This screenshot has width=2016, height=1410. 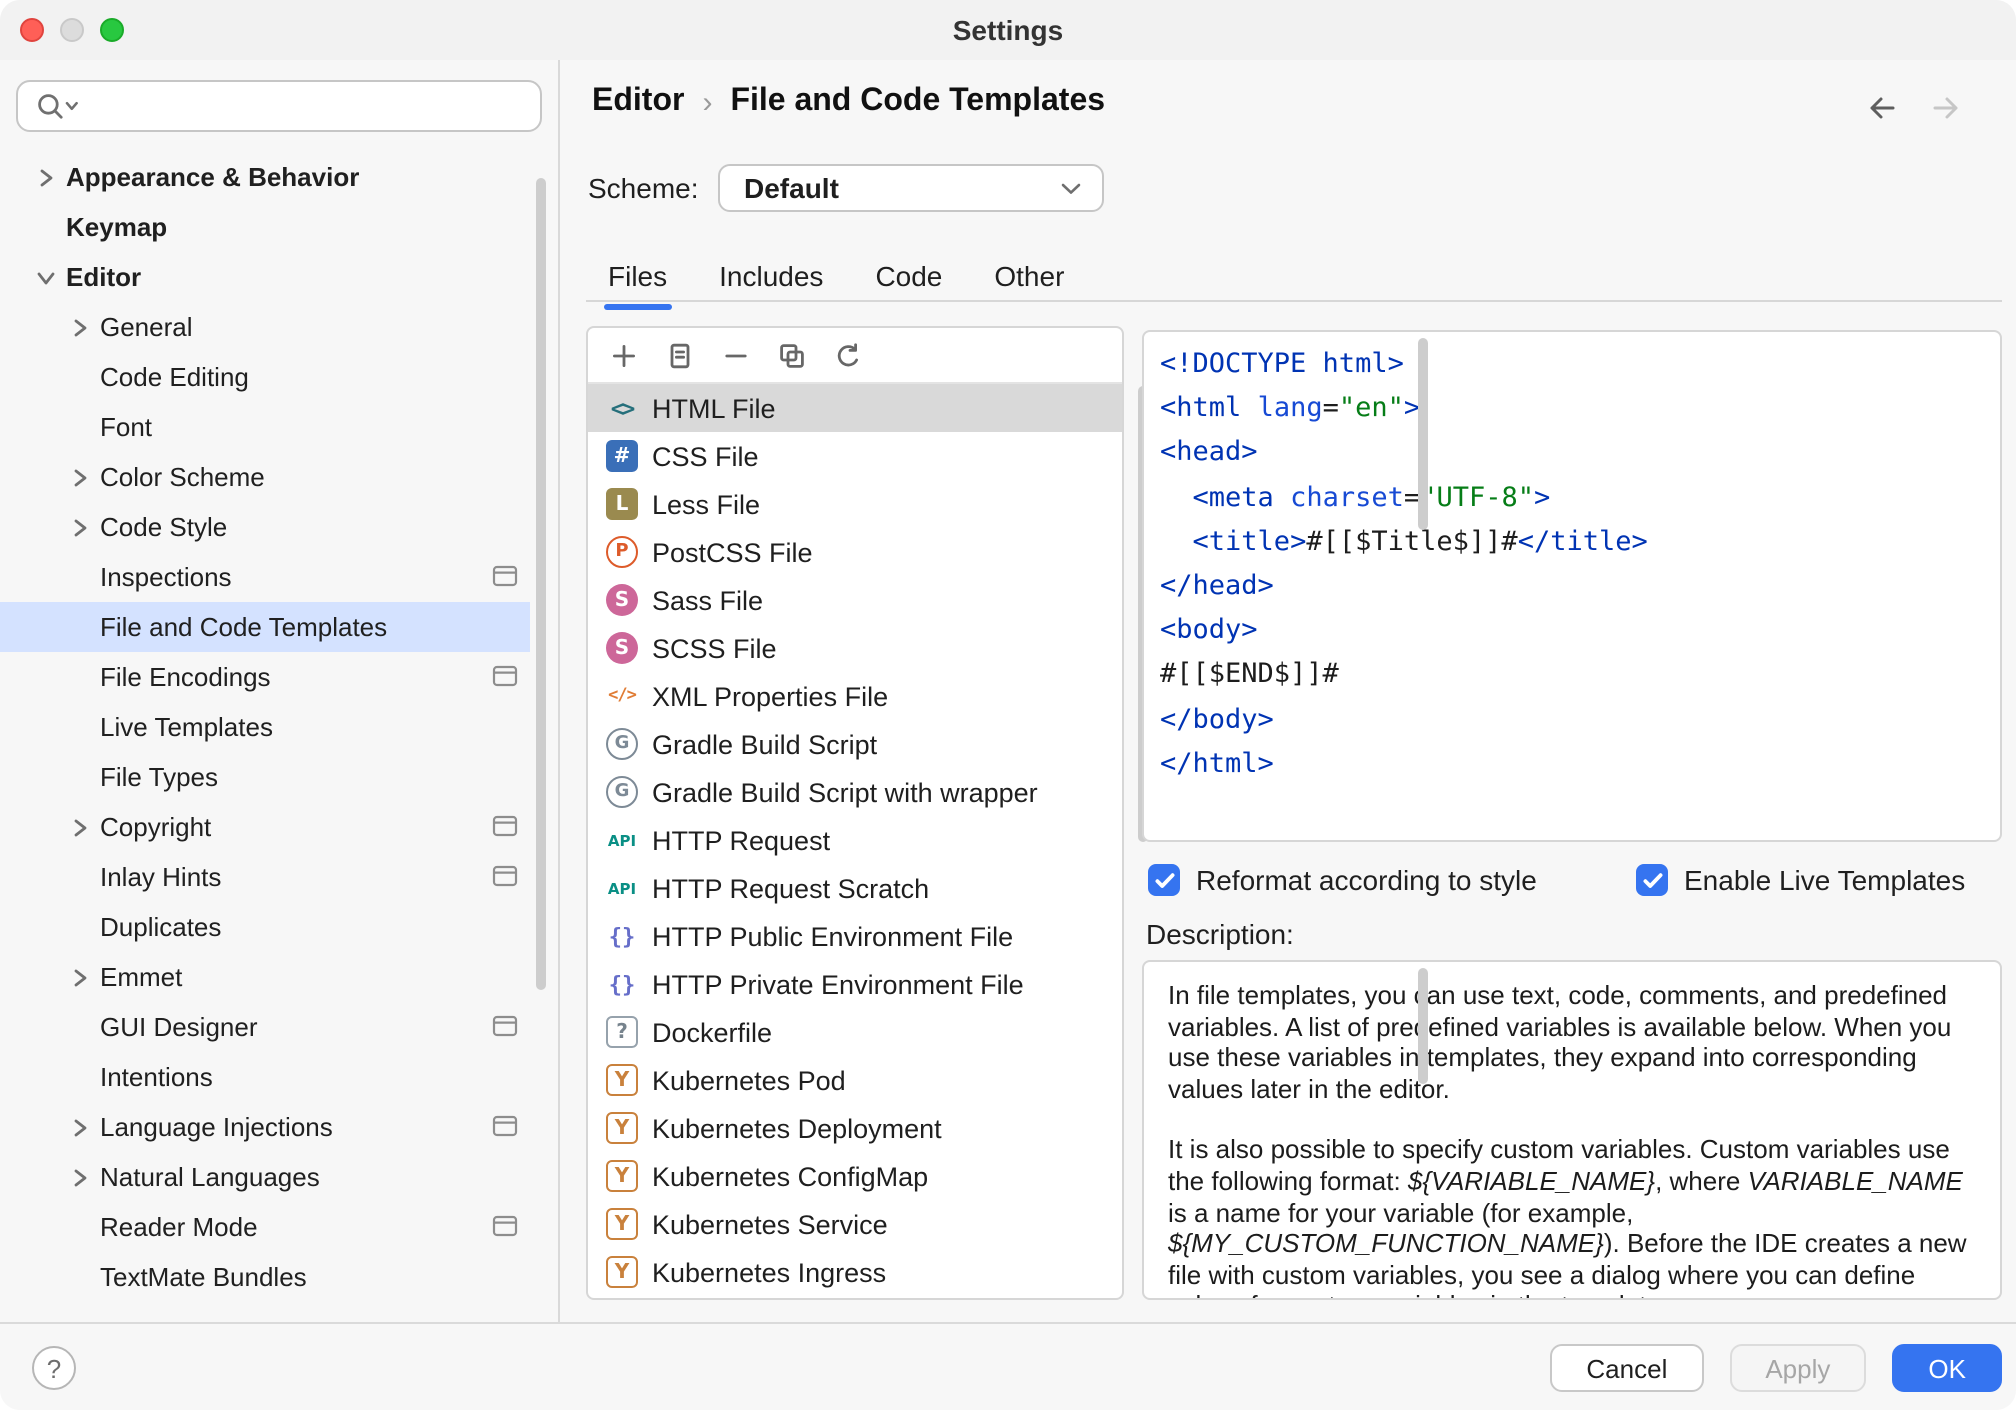 I want to click on template-item-http-request: API HTTP Request, so click(x=855, y=840).